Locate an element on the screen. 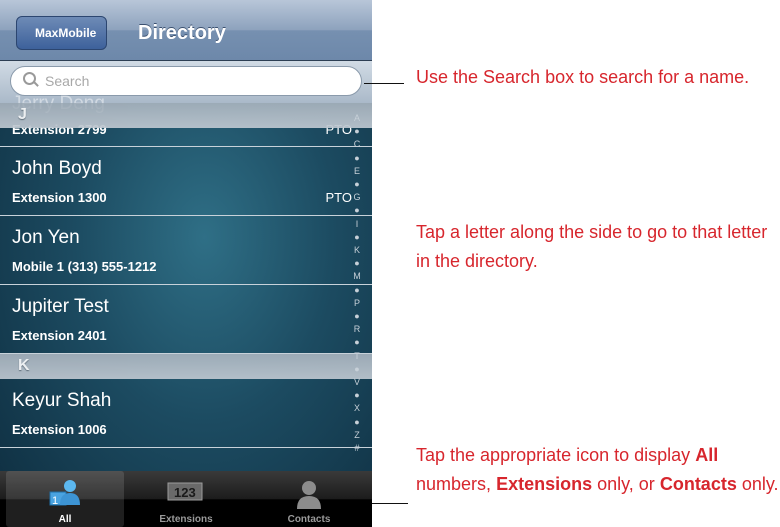  index-letter: A is located at coordinates (357, 118).